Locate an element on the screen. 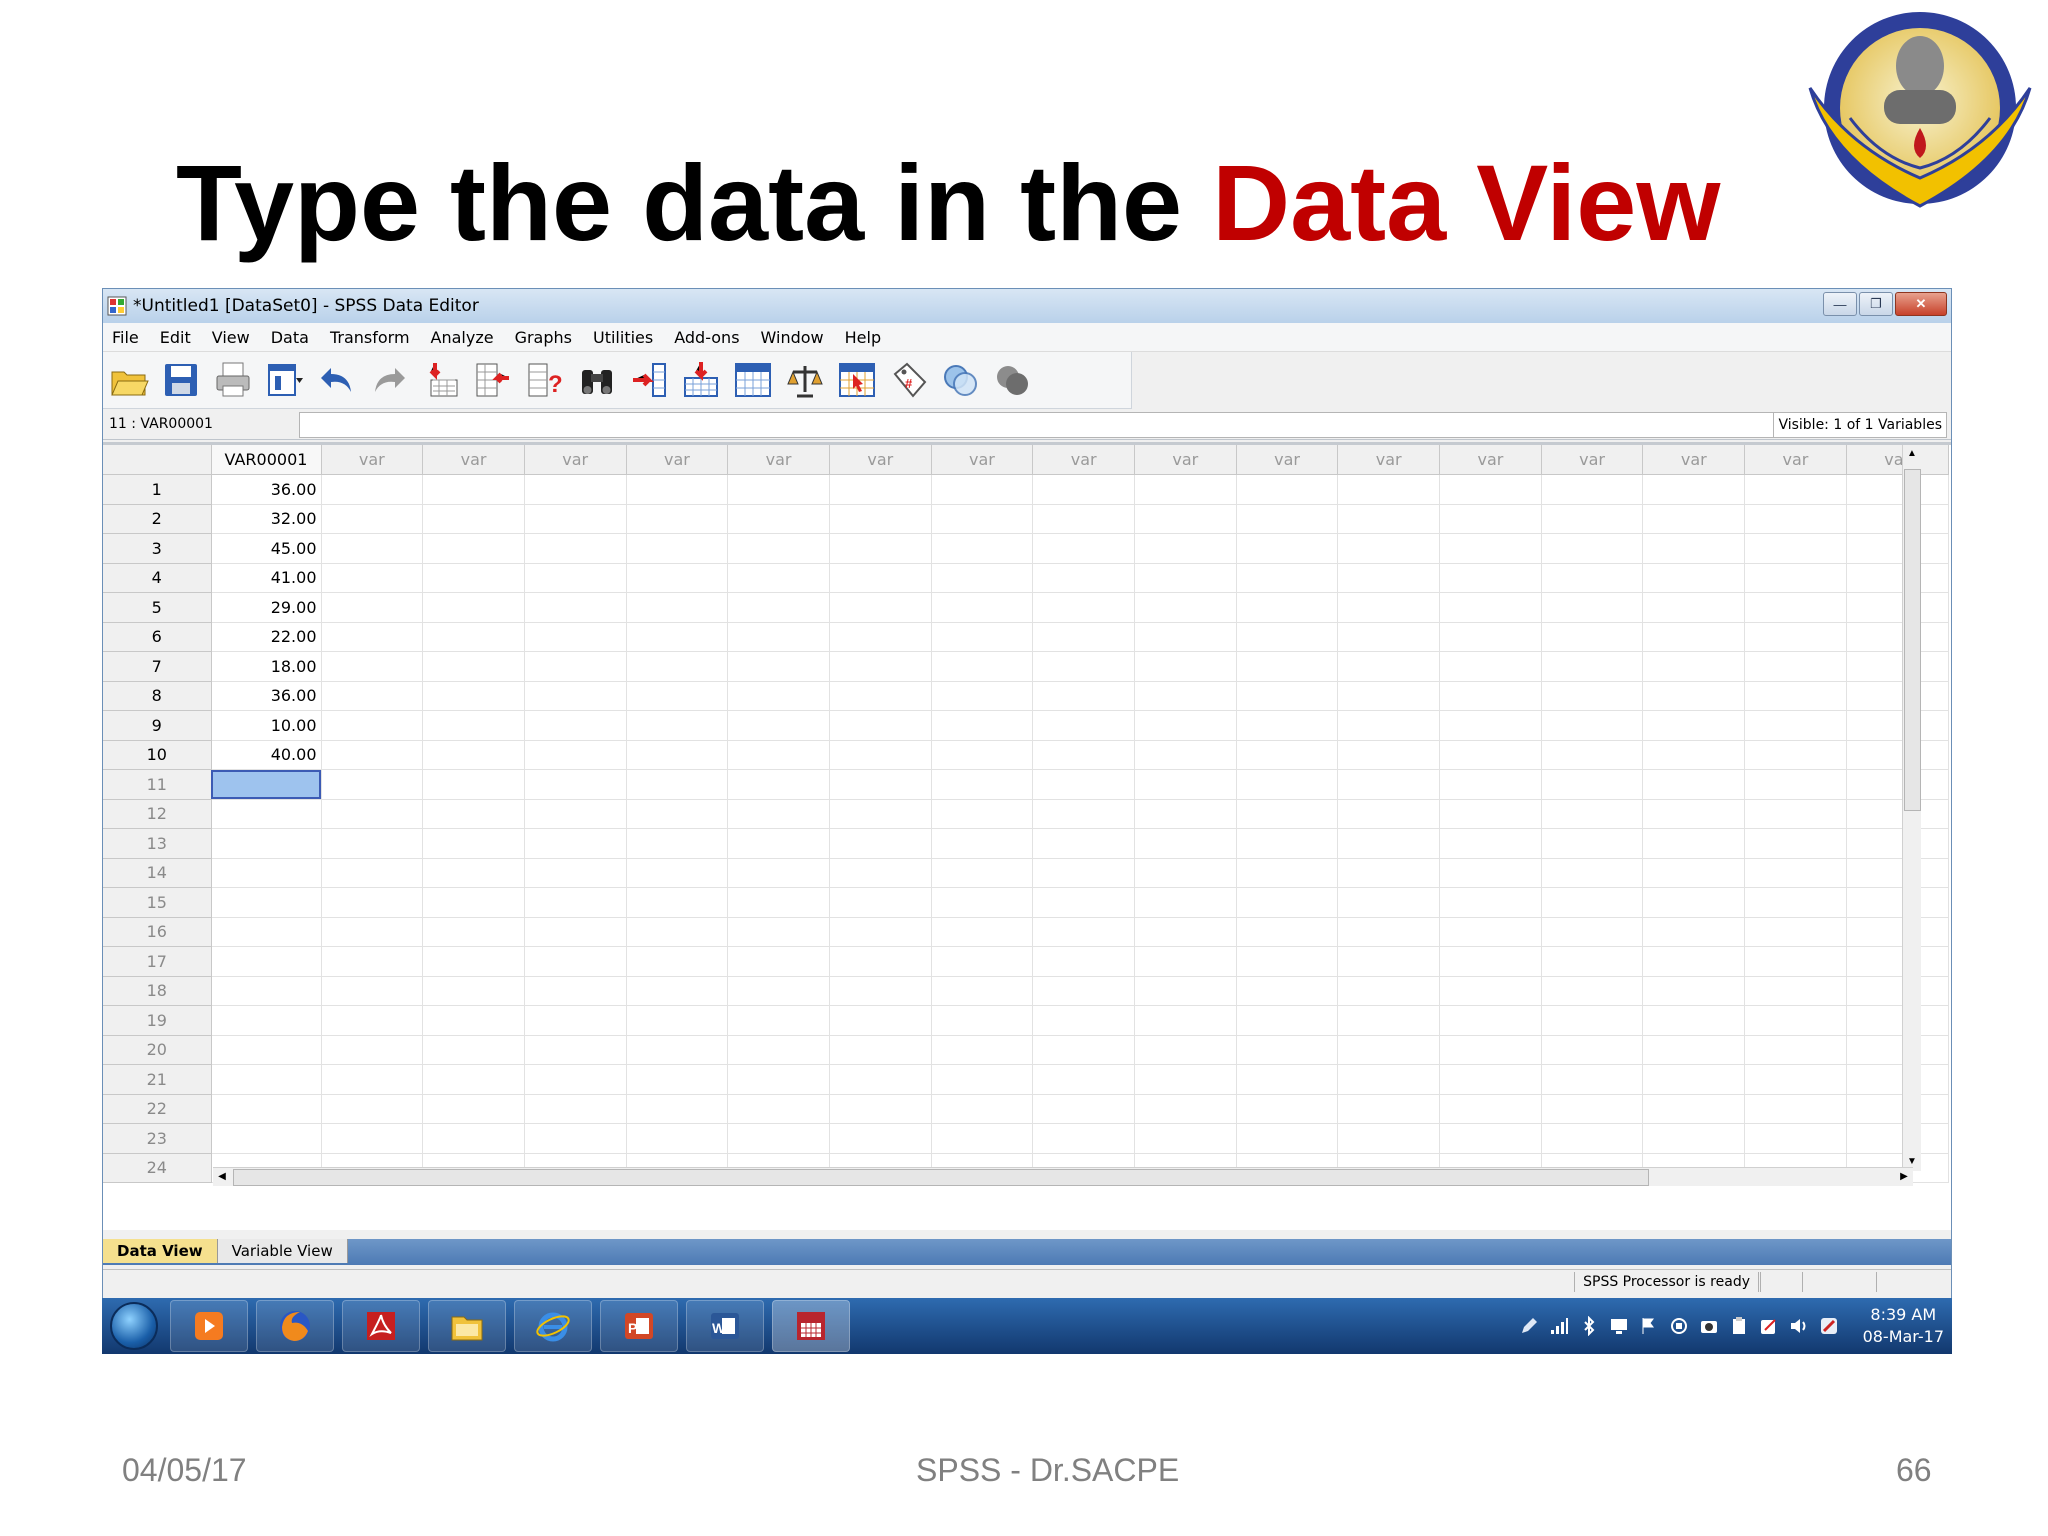 This screenshot has width=2048, height=1536. weight-cases-button is located at coordinates (805, 380).